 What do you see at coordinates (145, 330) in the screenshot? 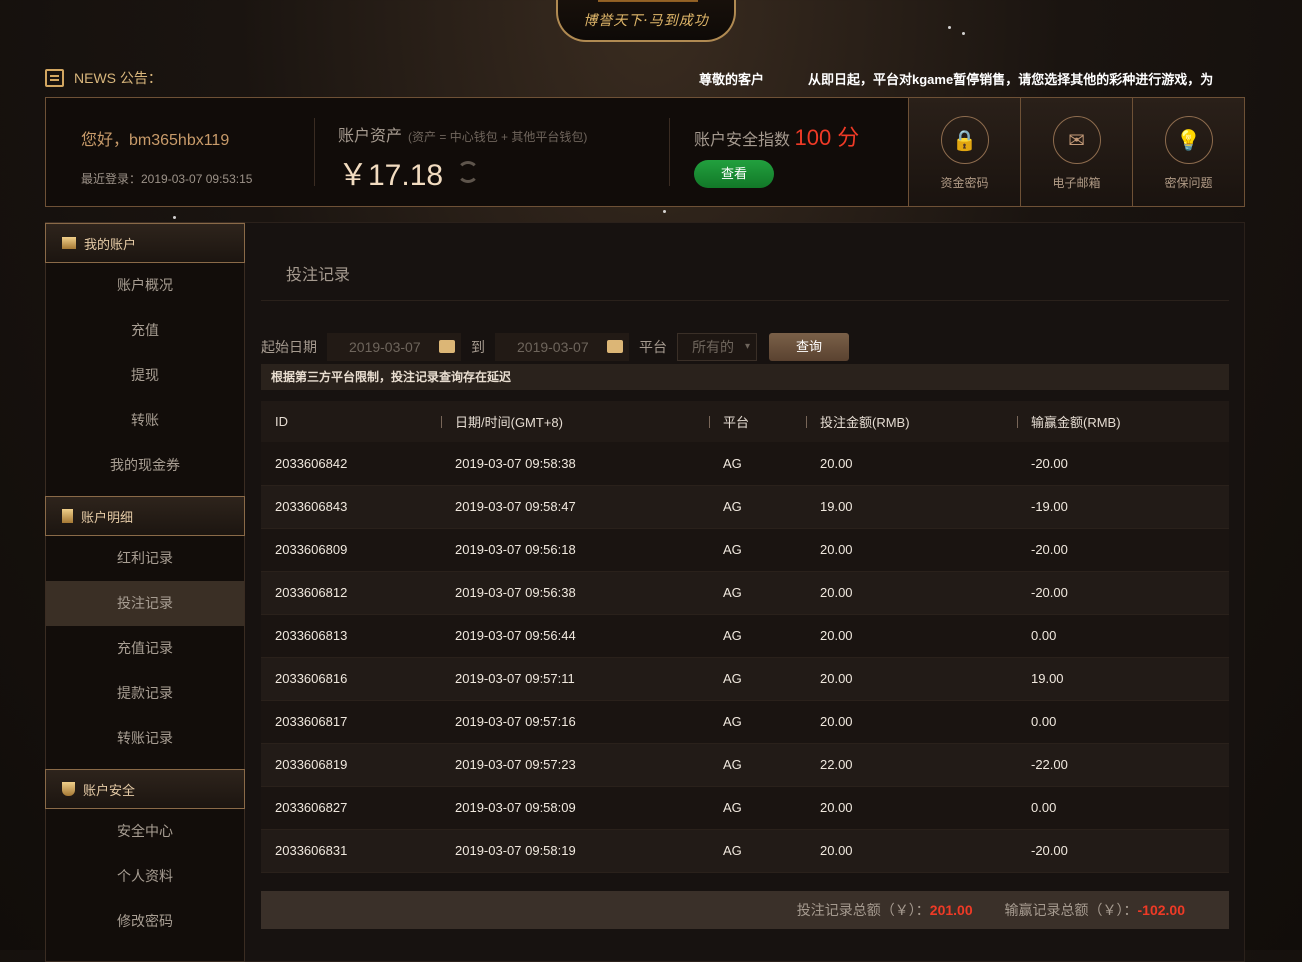
I see `sidebar-item: 充值` at bounding box center [145, 330].